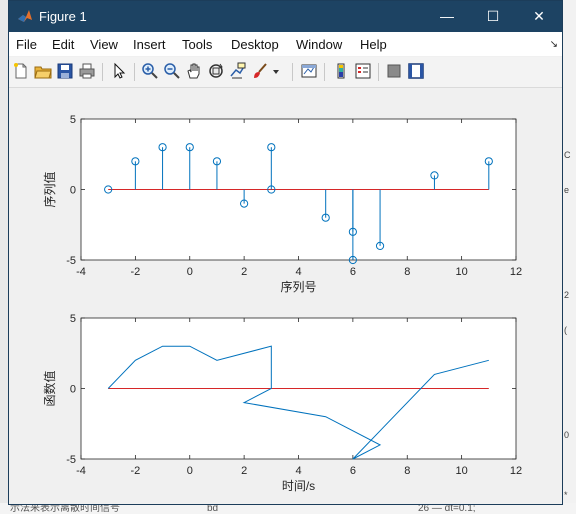 The image size is (576, 514). Describe the element at coordinates (81, 471) in the screenshot. I see `axes2-xtick-label: -4` at that location.